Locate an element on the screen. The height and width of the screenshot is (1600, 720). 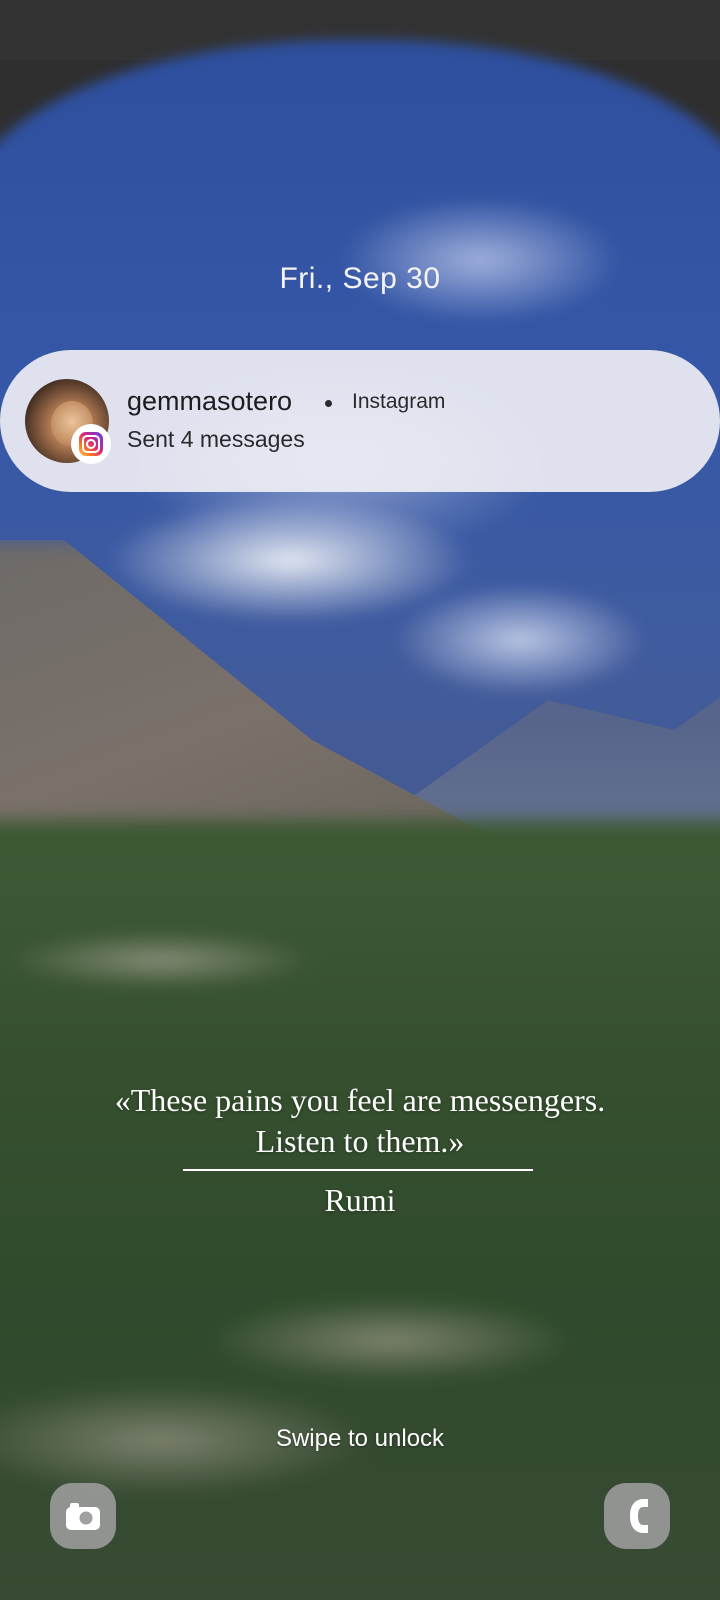
camera-shortcut-button is located at coordinates (83, 1516).